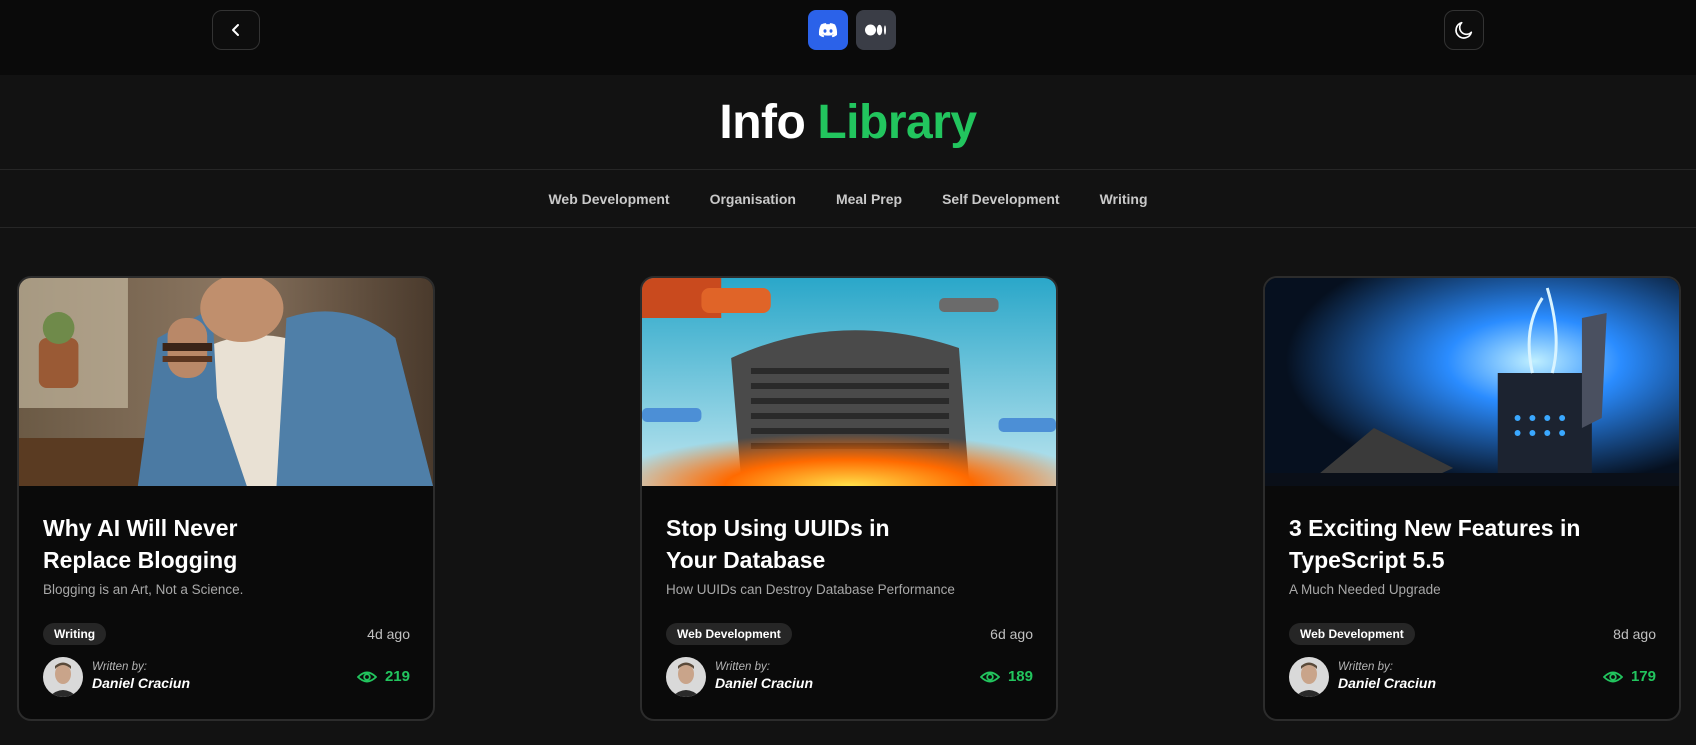 This screenshot has height=745, width=1696. What do you see at coordinates (143, 589) in the screenshot?
I see `post-subtitle: Blogging is an Art, Not a Science.` at bounding box center [143, 589].